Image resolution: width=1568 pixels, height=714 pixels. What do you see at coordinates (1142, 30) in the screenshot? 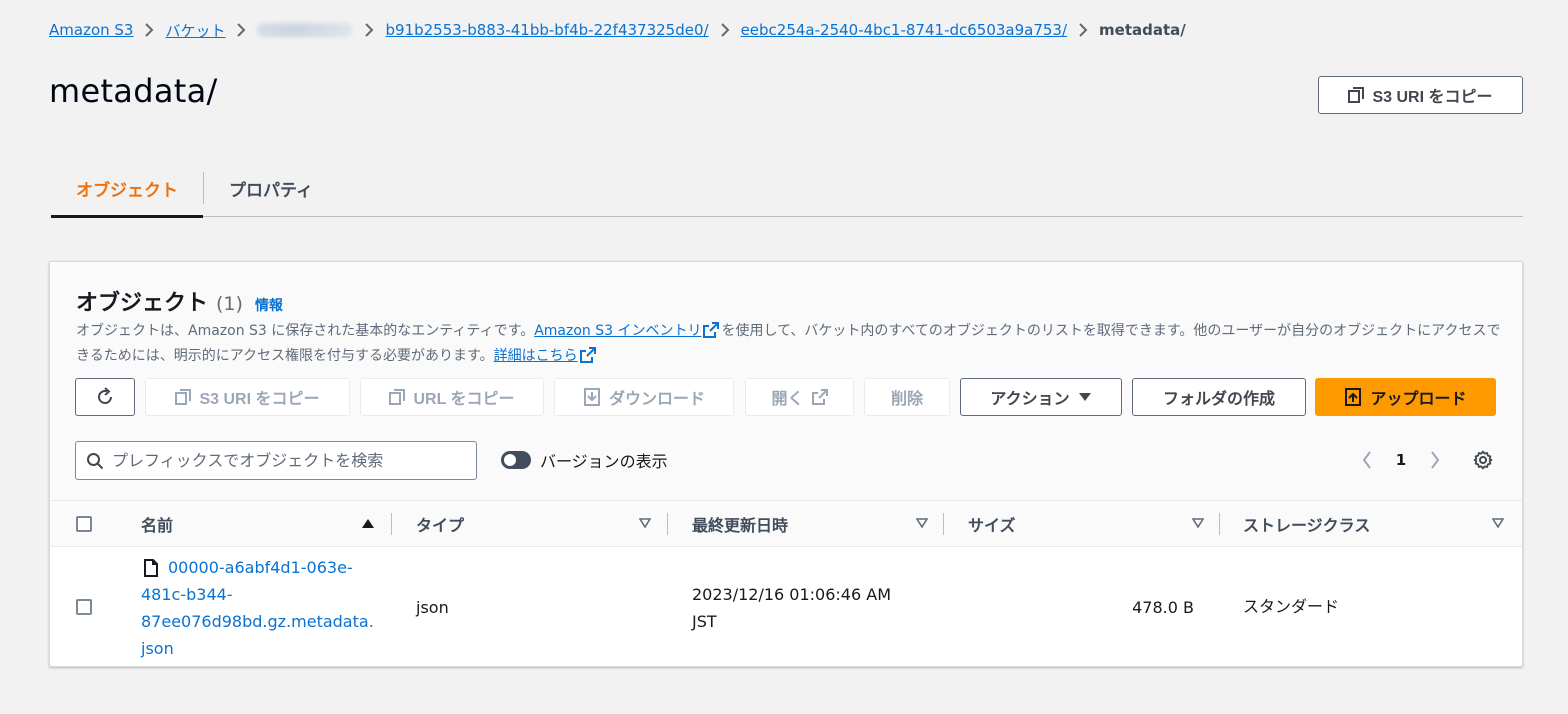
I see `breadcrumb-current: metadata/` at bounding box center [1142, 30].